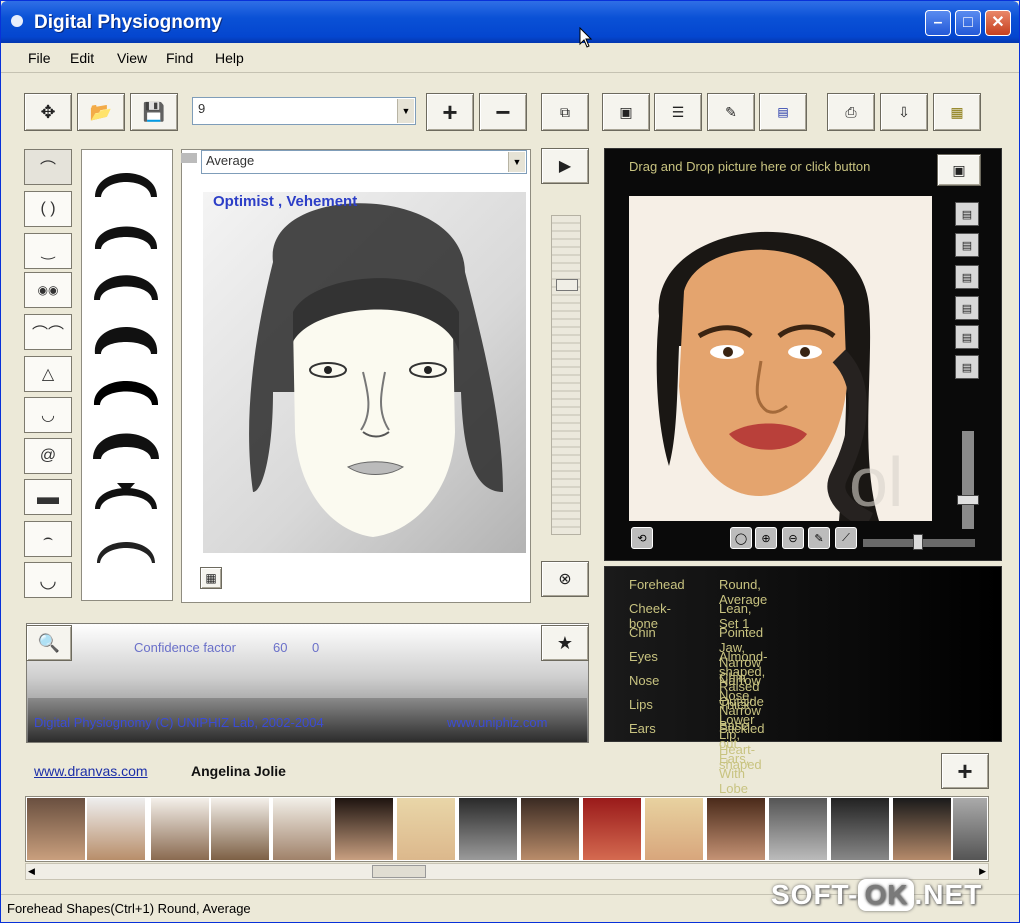  I want to click on tool-icon-3: ▤, so click(967, 277).